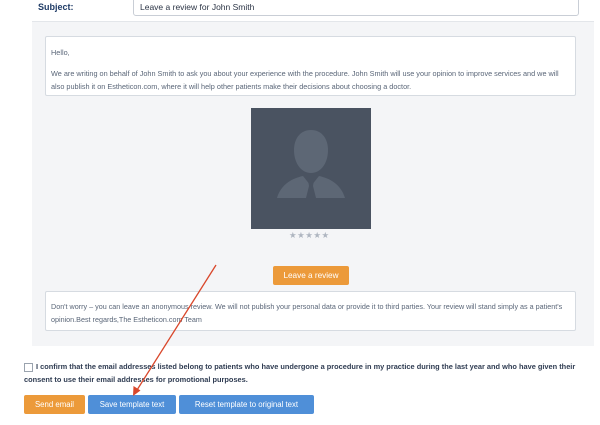  What do you see at coordinates (356, 8) in the screenshot?
I see `subject-input: Leave a review for John Smith` at bounding box center [356, 8].